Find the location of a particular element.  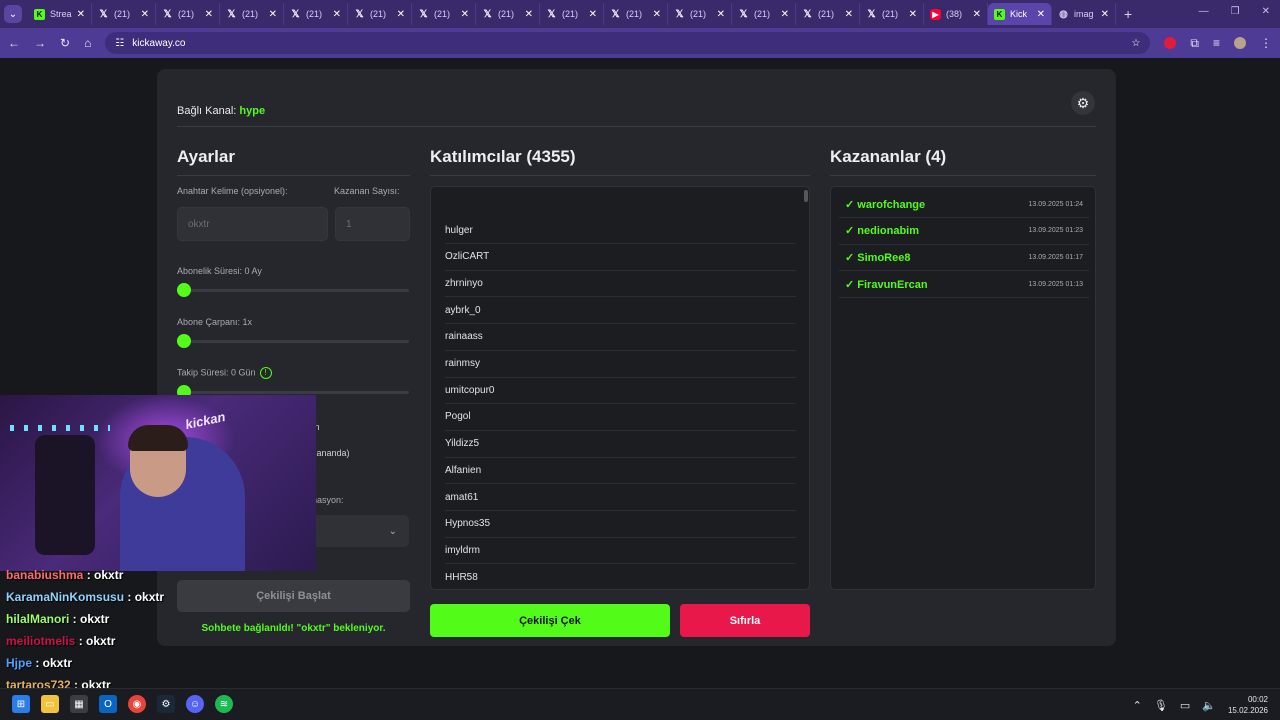

new-tab-icon: + is located at coordinates (1128, 14).